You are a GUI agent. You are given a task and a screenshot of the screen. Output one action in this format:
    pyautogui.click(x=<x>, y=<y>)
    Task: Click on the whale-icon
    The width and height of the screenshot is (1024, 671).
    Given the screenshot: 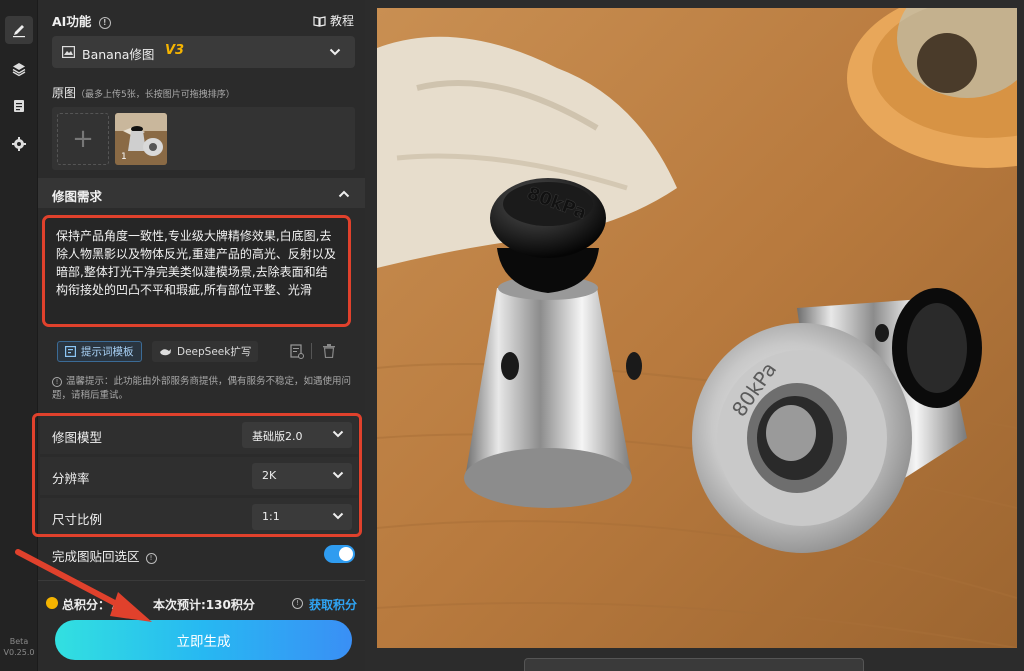 What is the action you would take?
    pyautogui.click(x=165, y=351)
    